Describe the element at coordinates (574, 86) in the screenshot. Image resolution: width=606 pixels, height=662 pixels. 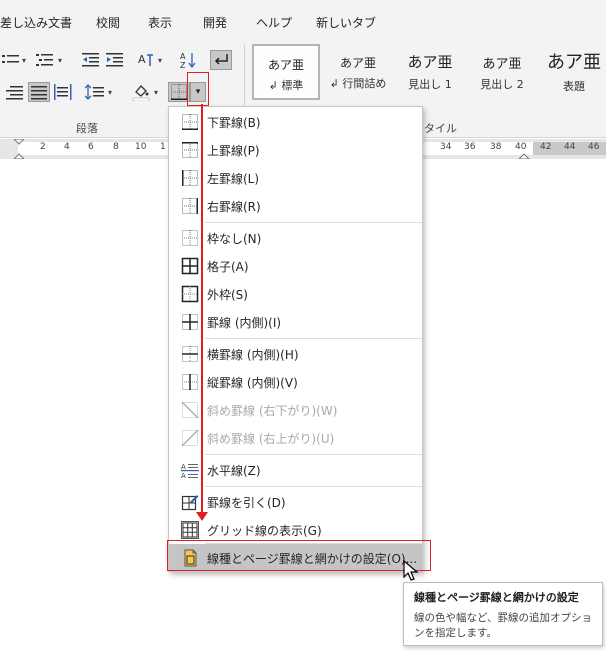
I see `style-name: 表題` at that location.